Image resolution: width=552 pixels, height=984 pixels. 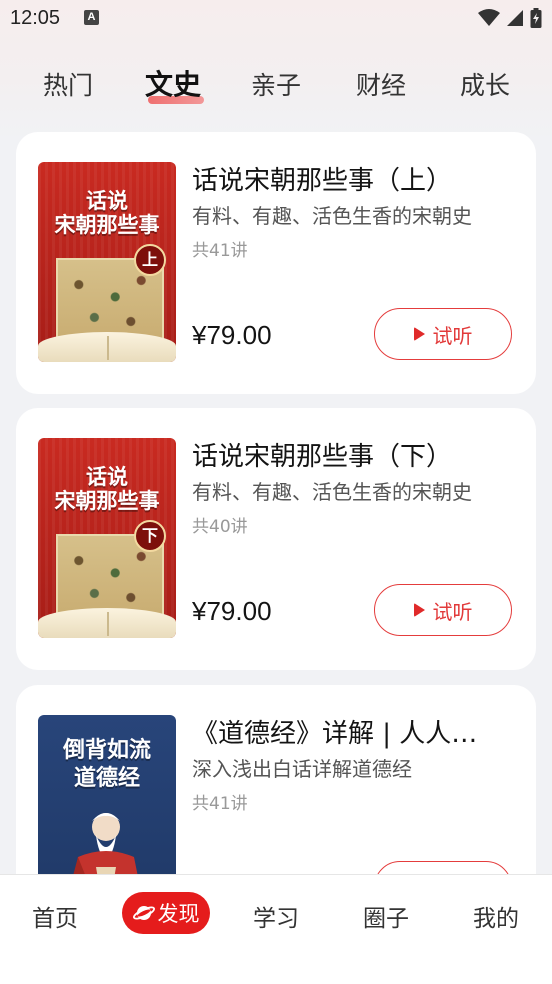 I want to click on nav-discover: 发现, so click(x=166, y=913).